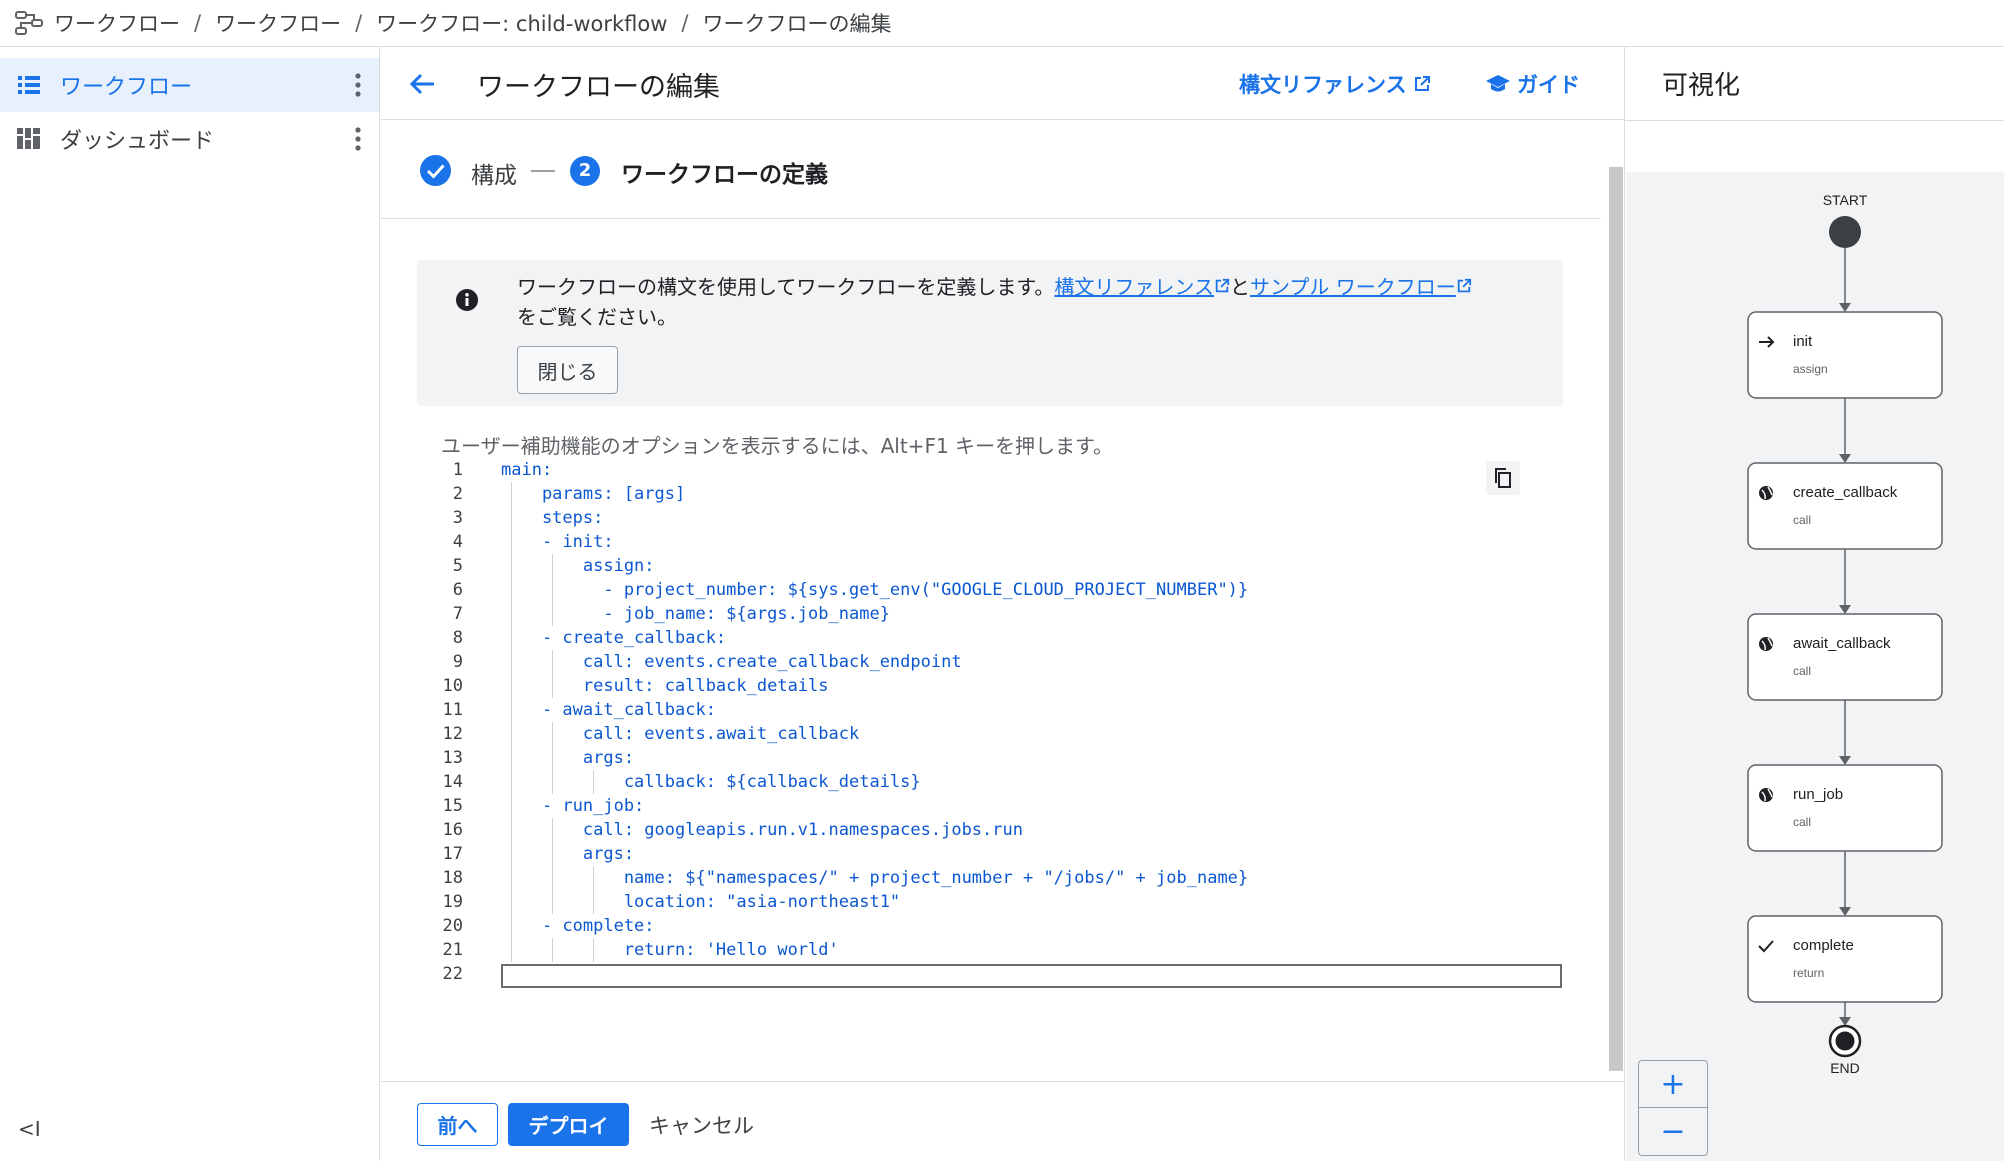  Describe the element at coordinates (422, 84) in the screenshot. I see `back-arrow-icon` at that location.